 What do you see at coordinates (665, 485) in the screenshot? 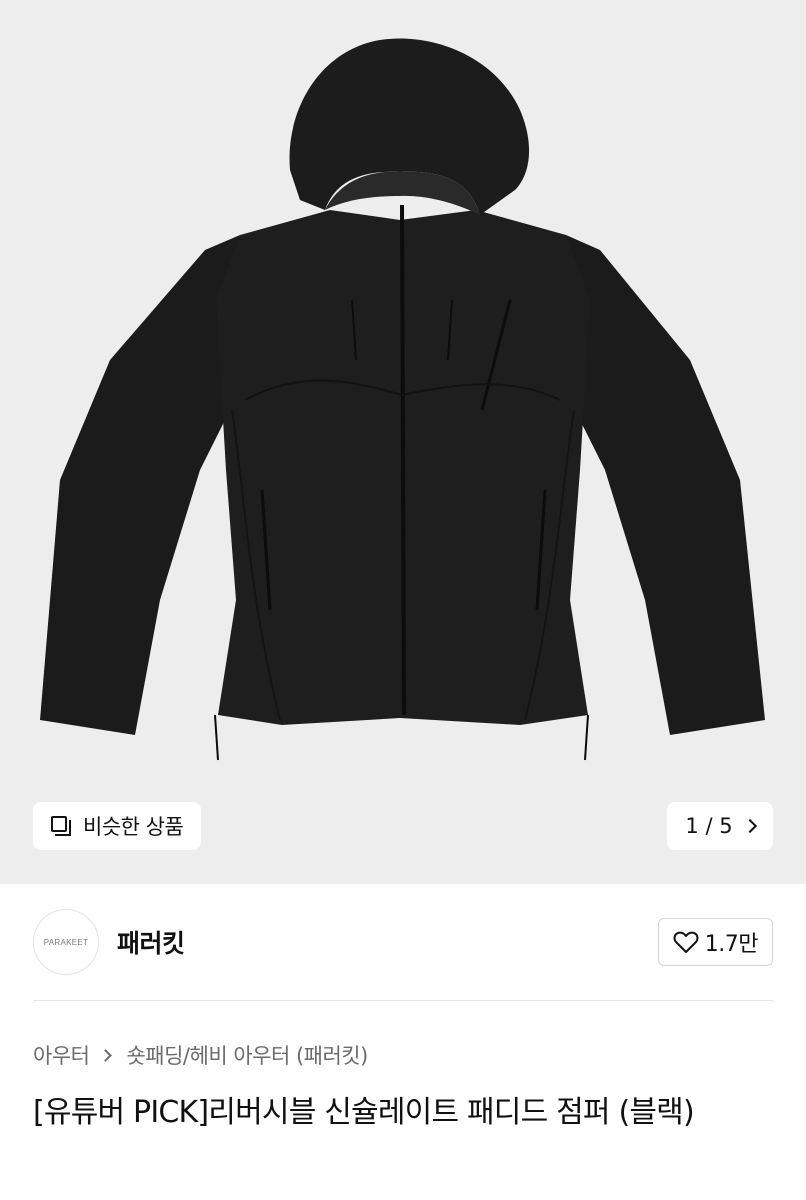
I see `right-sleeve` at bounding box center [665, 485].